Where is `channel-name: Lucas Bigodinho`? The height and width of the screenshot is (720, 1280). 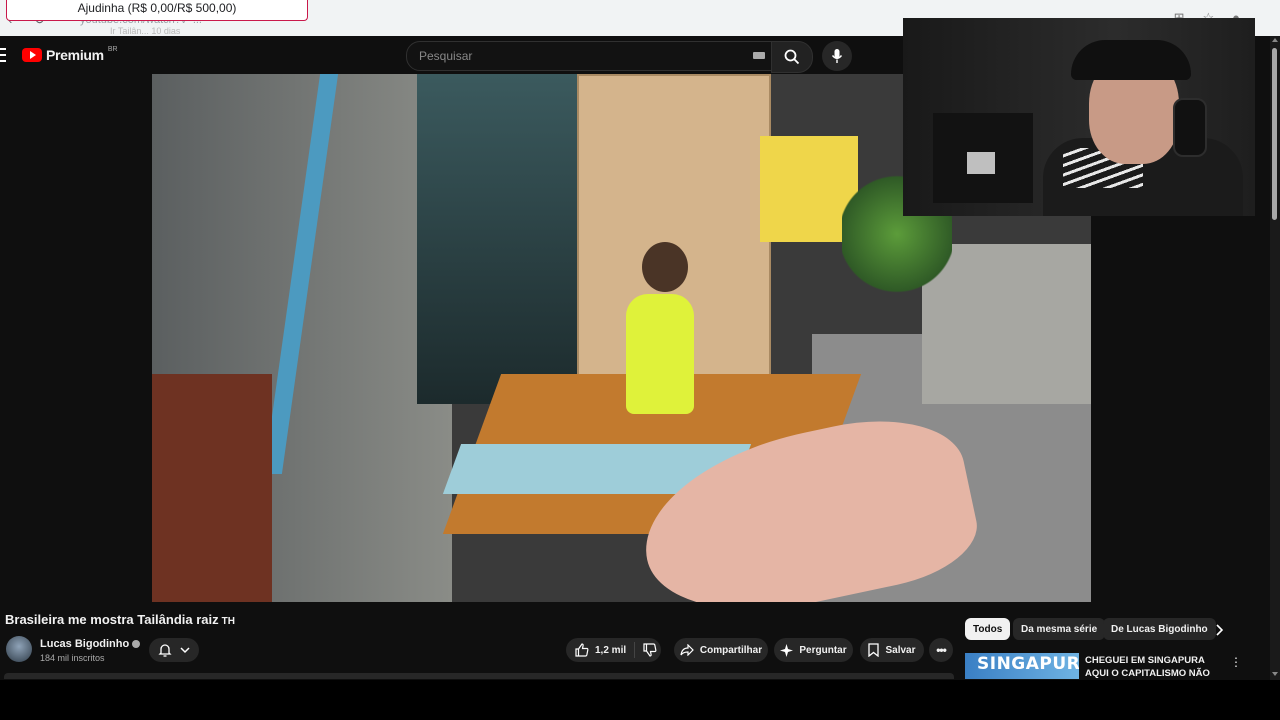 channel-name: Lucas Bigodinho is located at coordinates (90, 644).